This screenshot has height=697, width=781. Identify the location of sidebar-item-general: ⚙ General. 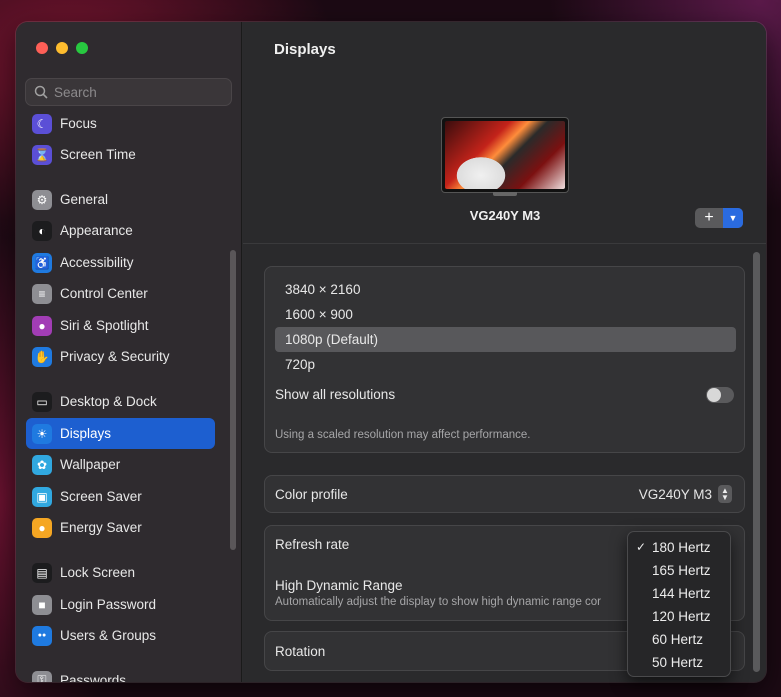
(120, 199).